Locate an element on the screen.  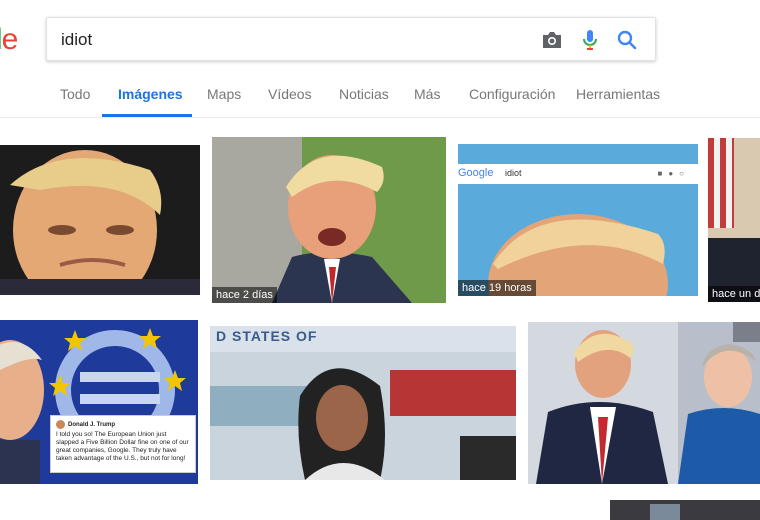
camera-icon is located at coordinates (552, 40).